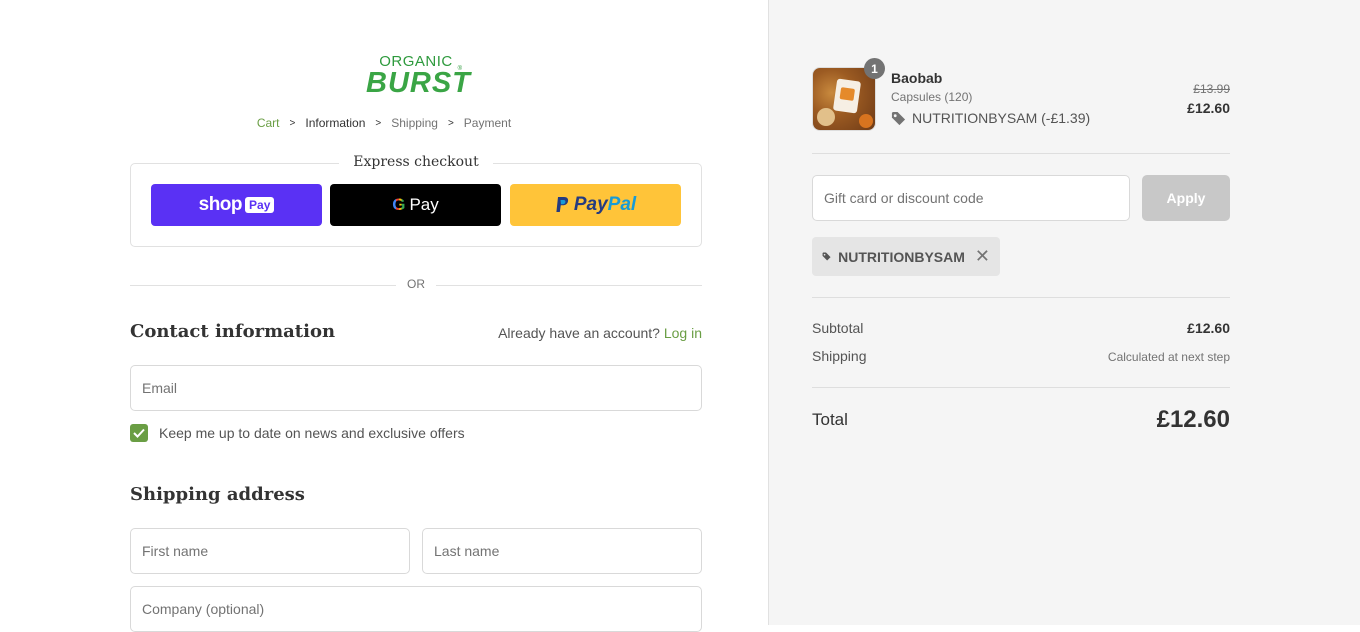  Describe the element at coordinates (1001, 118) in the screenshot. I see `product-discount-text: NUTRITIONBYSAM (-£1.39)` at that location.